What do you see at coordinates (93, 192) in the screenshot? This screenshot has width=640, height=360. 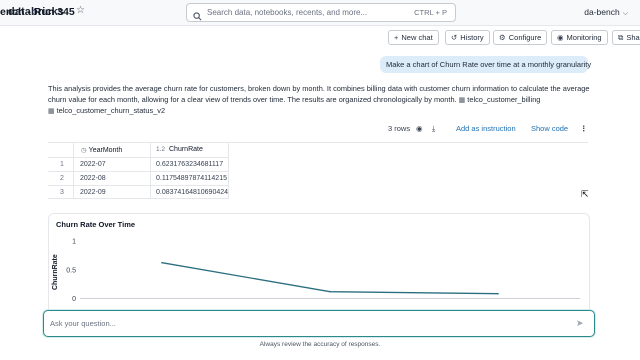 I see `cell-yearmonth: 2022-09` at bounding box center [93, 192].